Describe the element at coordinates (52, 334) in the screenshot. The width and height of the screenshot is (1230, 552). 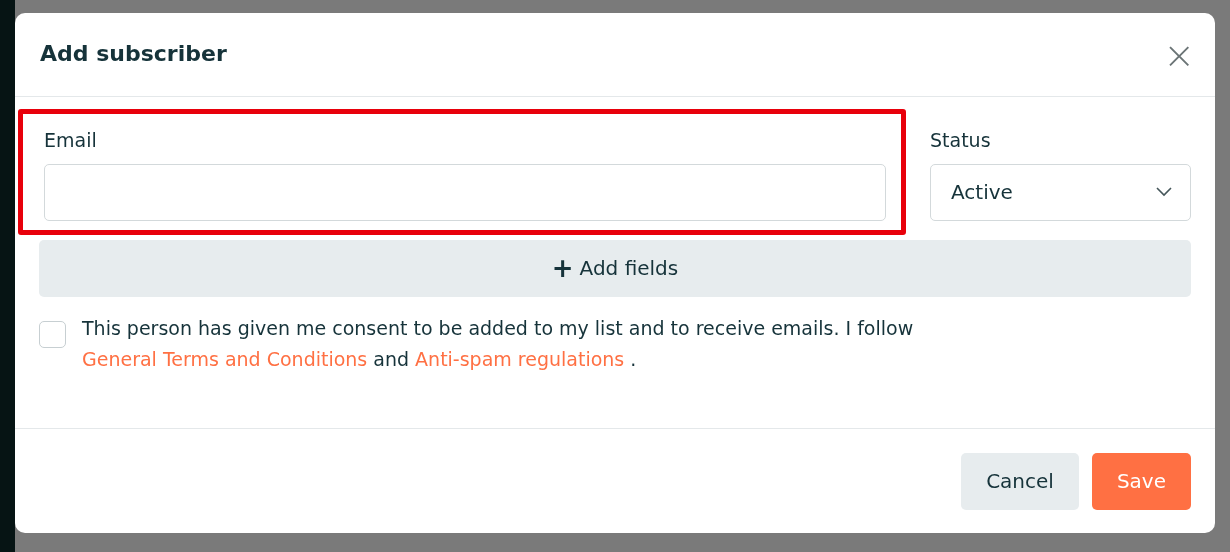
I see `consent-checkbox` at that location.